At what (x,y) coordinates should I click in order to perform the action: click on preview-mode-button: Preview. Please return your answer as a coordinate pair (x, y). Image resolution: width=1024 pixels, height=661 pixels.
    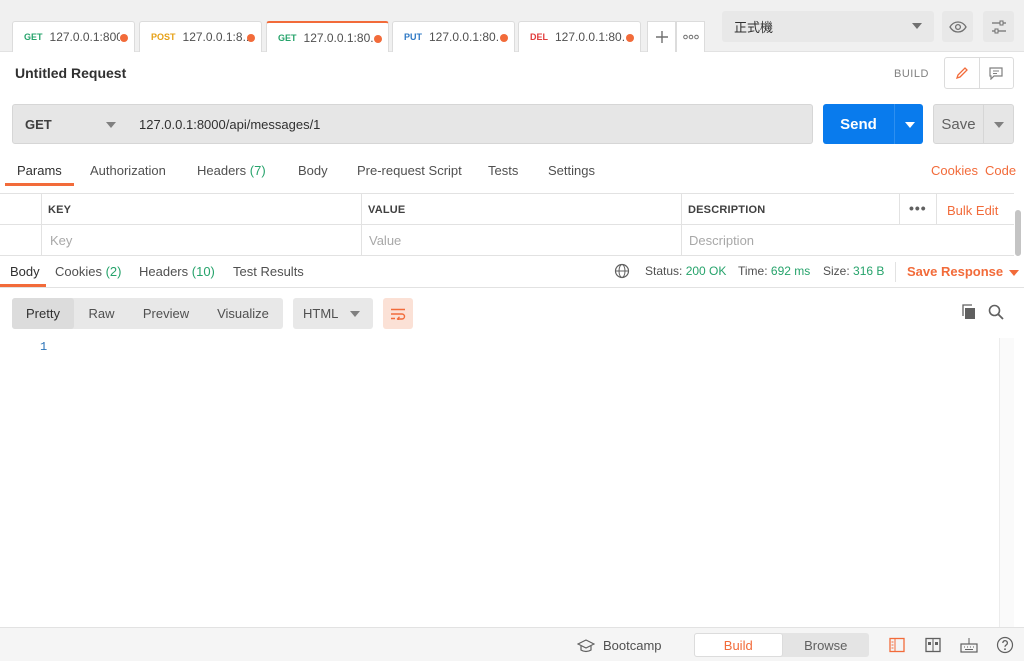
    Looking at the image, I should click on (166, 313).